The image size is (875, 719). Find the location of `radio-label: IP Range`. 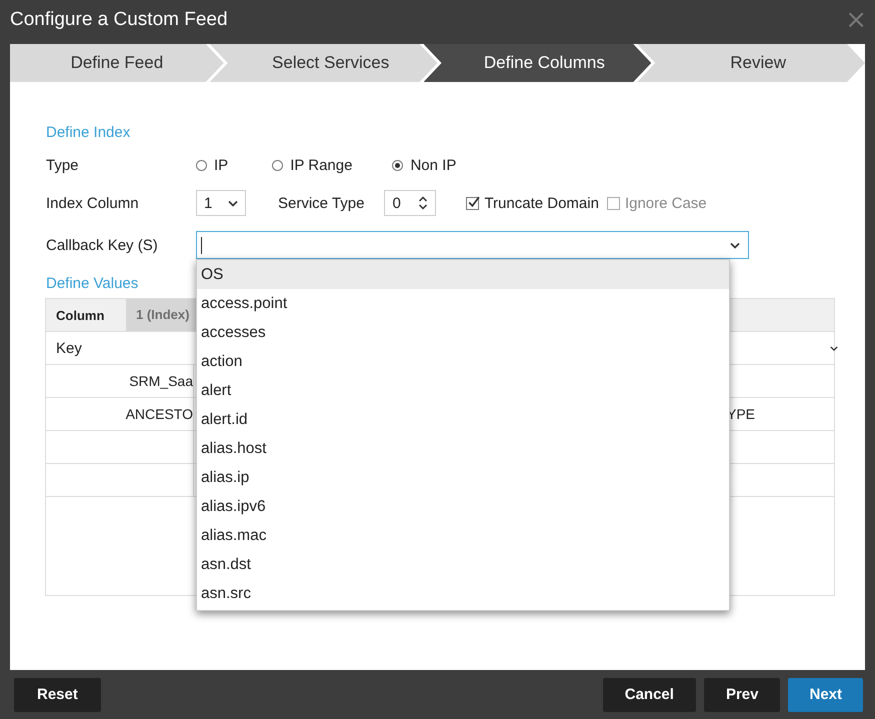

radio-label: IP Range is located at coordinates (321, 165).